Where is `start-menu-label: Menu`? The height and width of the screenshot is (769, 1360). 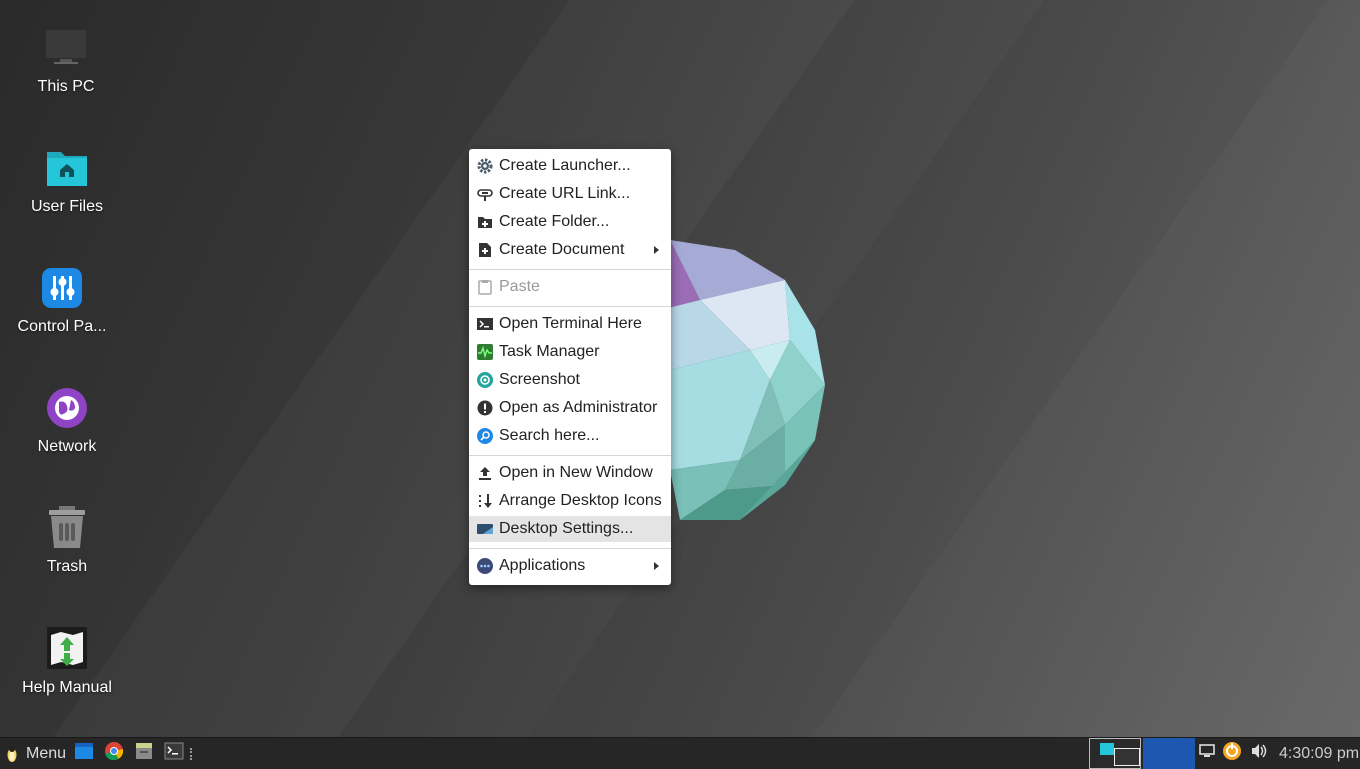 start-menu-label: Menu is located at coordinates (46, 753).